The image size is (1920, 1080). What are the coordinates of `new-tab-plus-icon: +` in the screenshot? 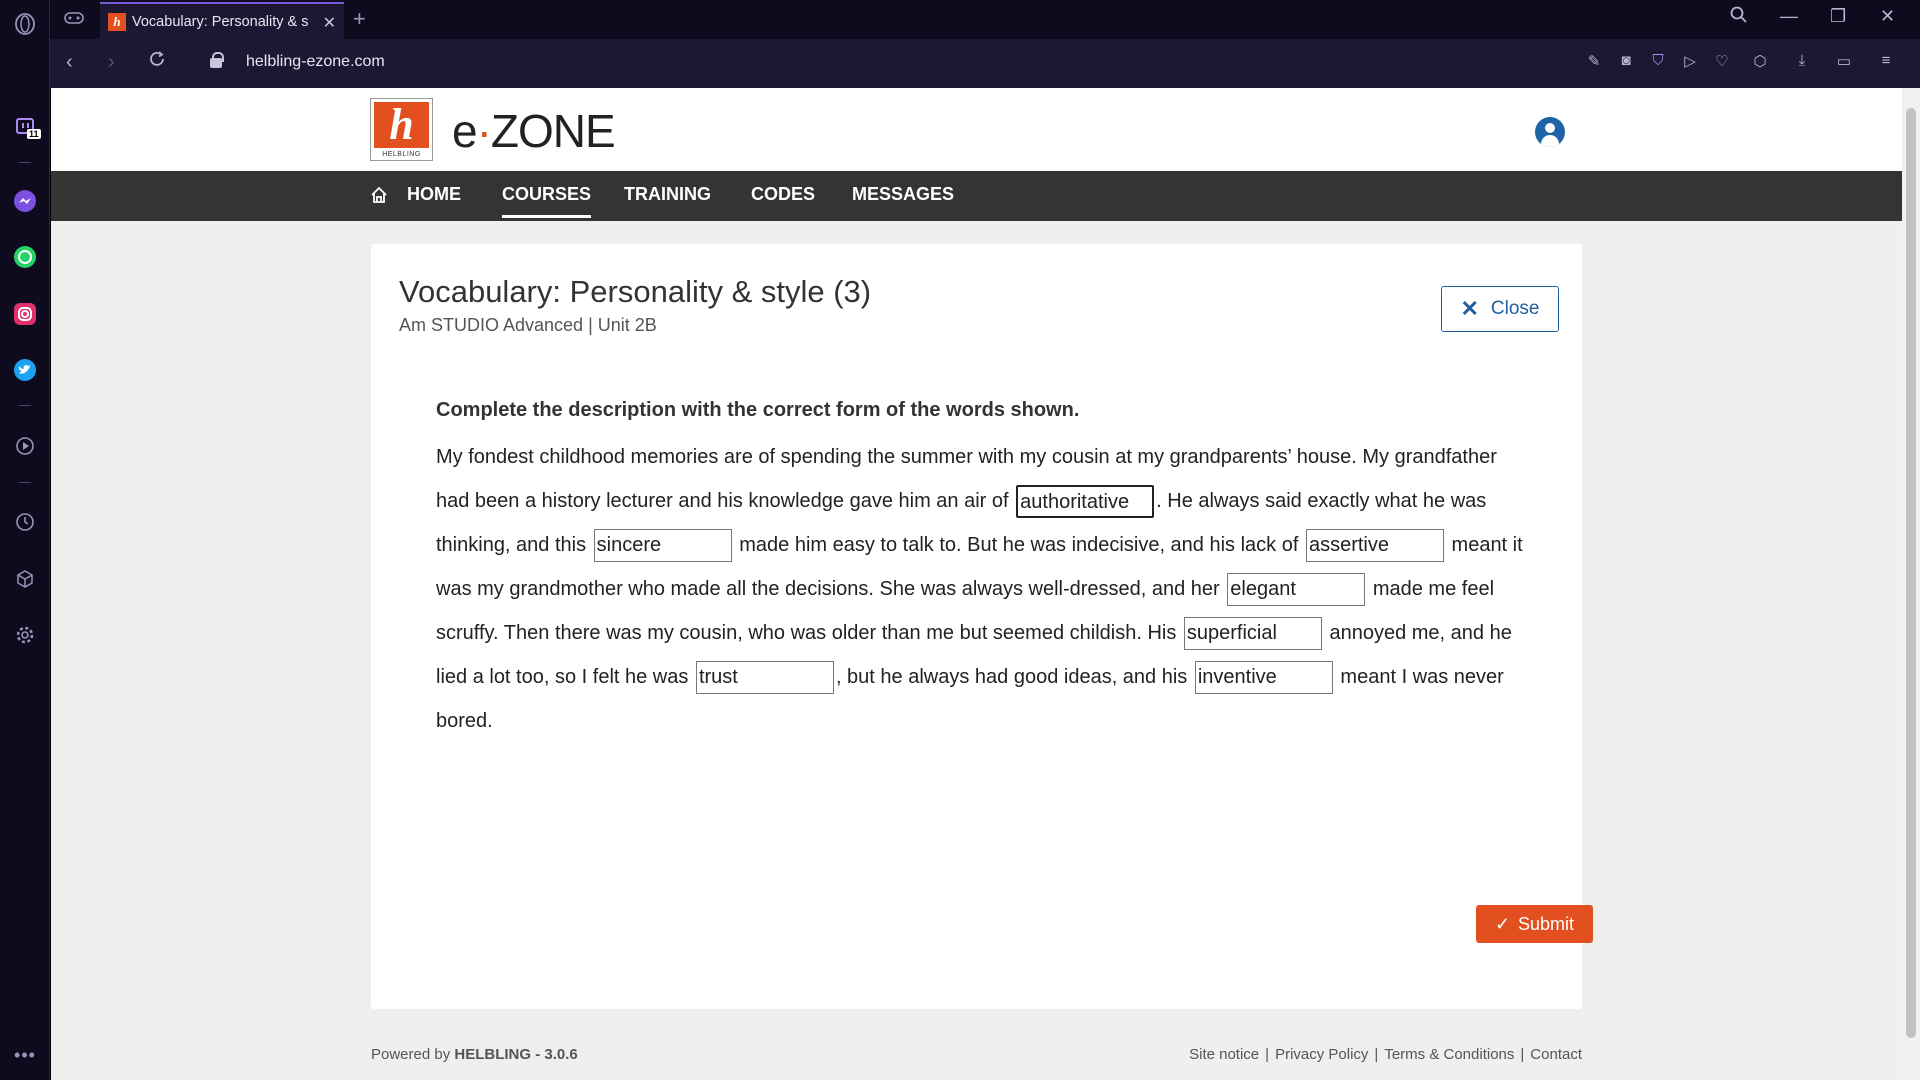 It's located at (359, 19).